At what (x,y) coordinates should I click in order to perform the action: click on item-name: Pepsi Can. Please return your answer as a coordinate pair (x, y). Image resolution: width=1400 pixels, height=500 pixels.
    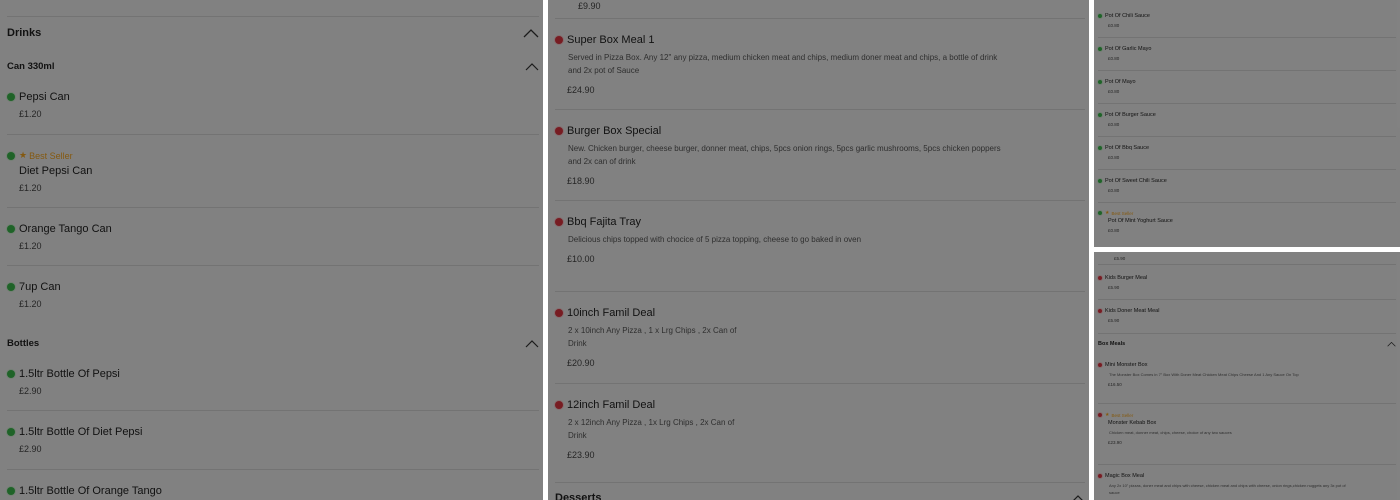
    Looking at the image, I should click on (44, 97).